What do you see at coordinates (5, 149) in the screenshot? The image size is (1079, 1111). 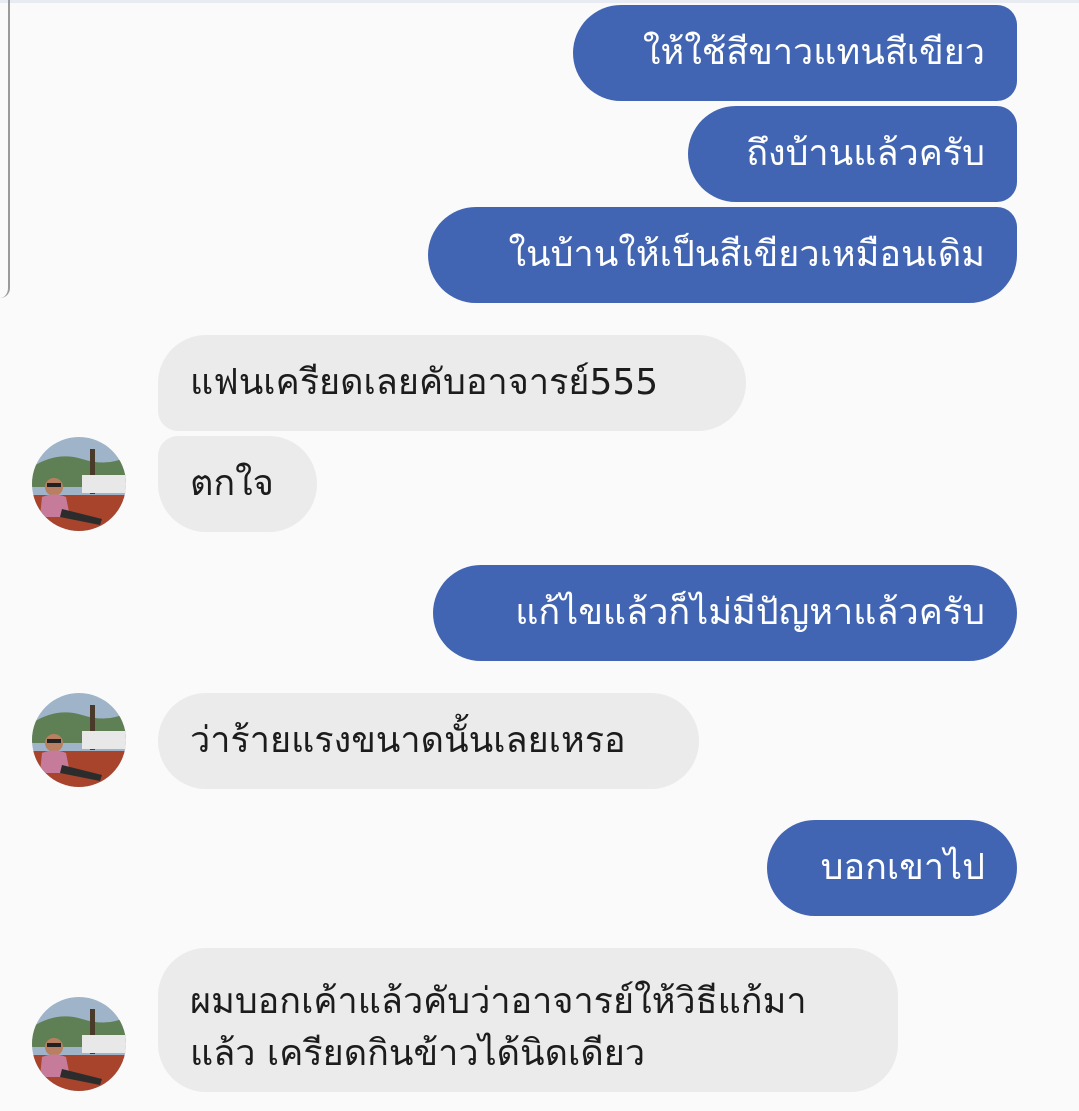 I see `scroll-edge-indicator` at bounding box center [5, 149].